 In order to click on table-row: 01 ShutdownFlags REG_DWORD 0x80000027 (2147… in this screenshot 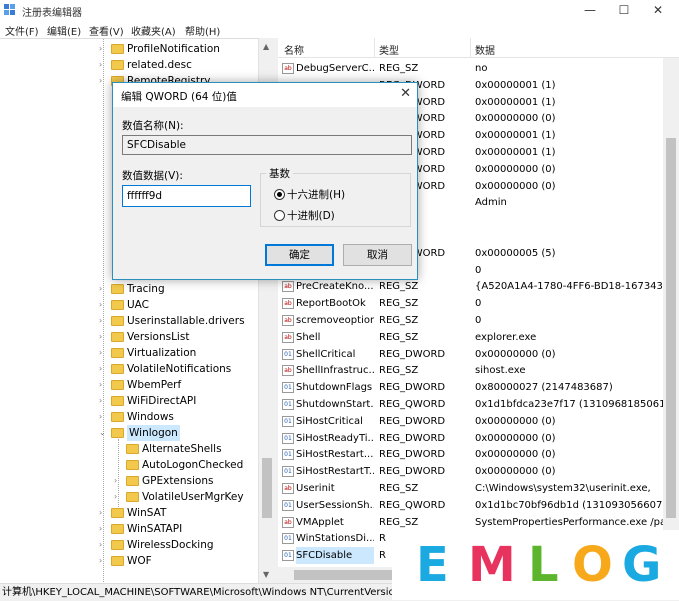, I will do `click(478, 387)`.